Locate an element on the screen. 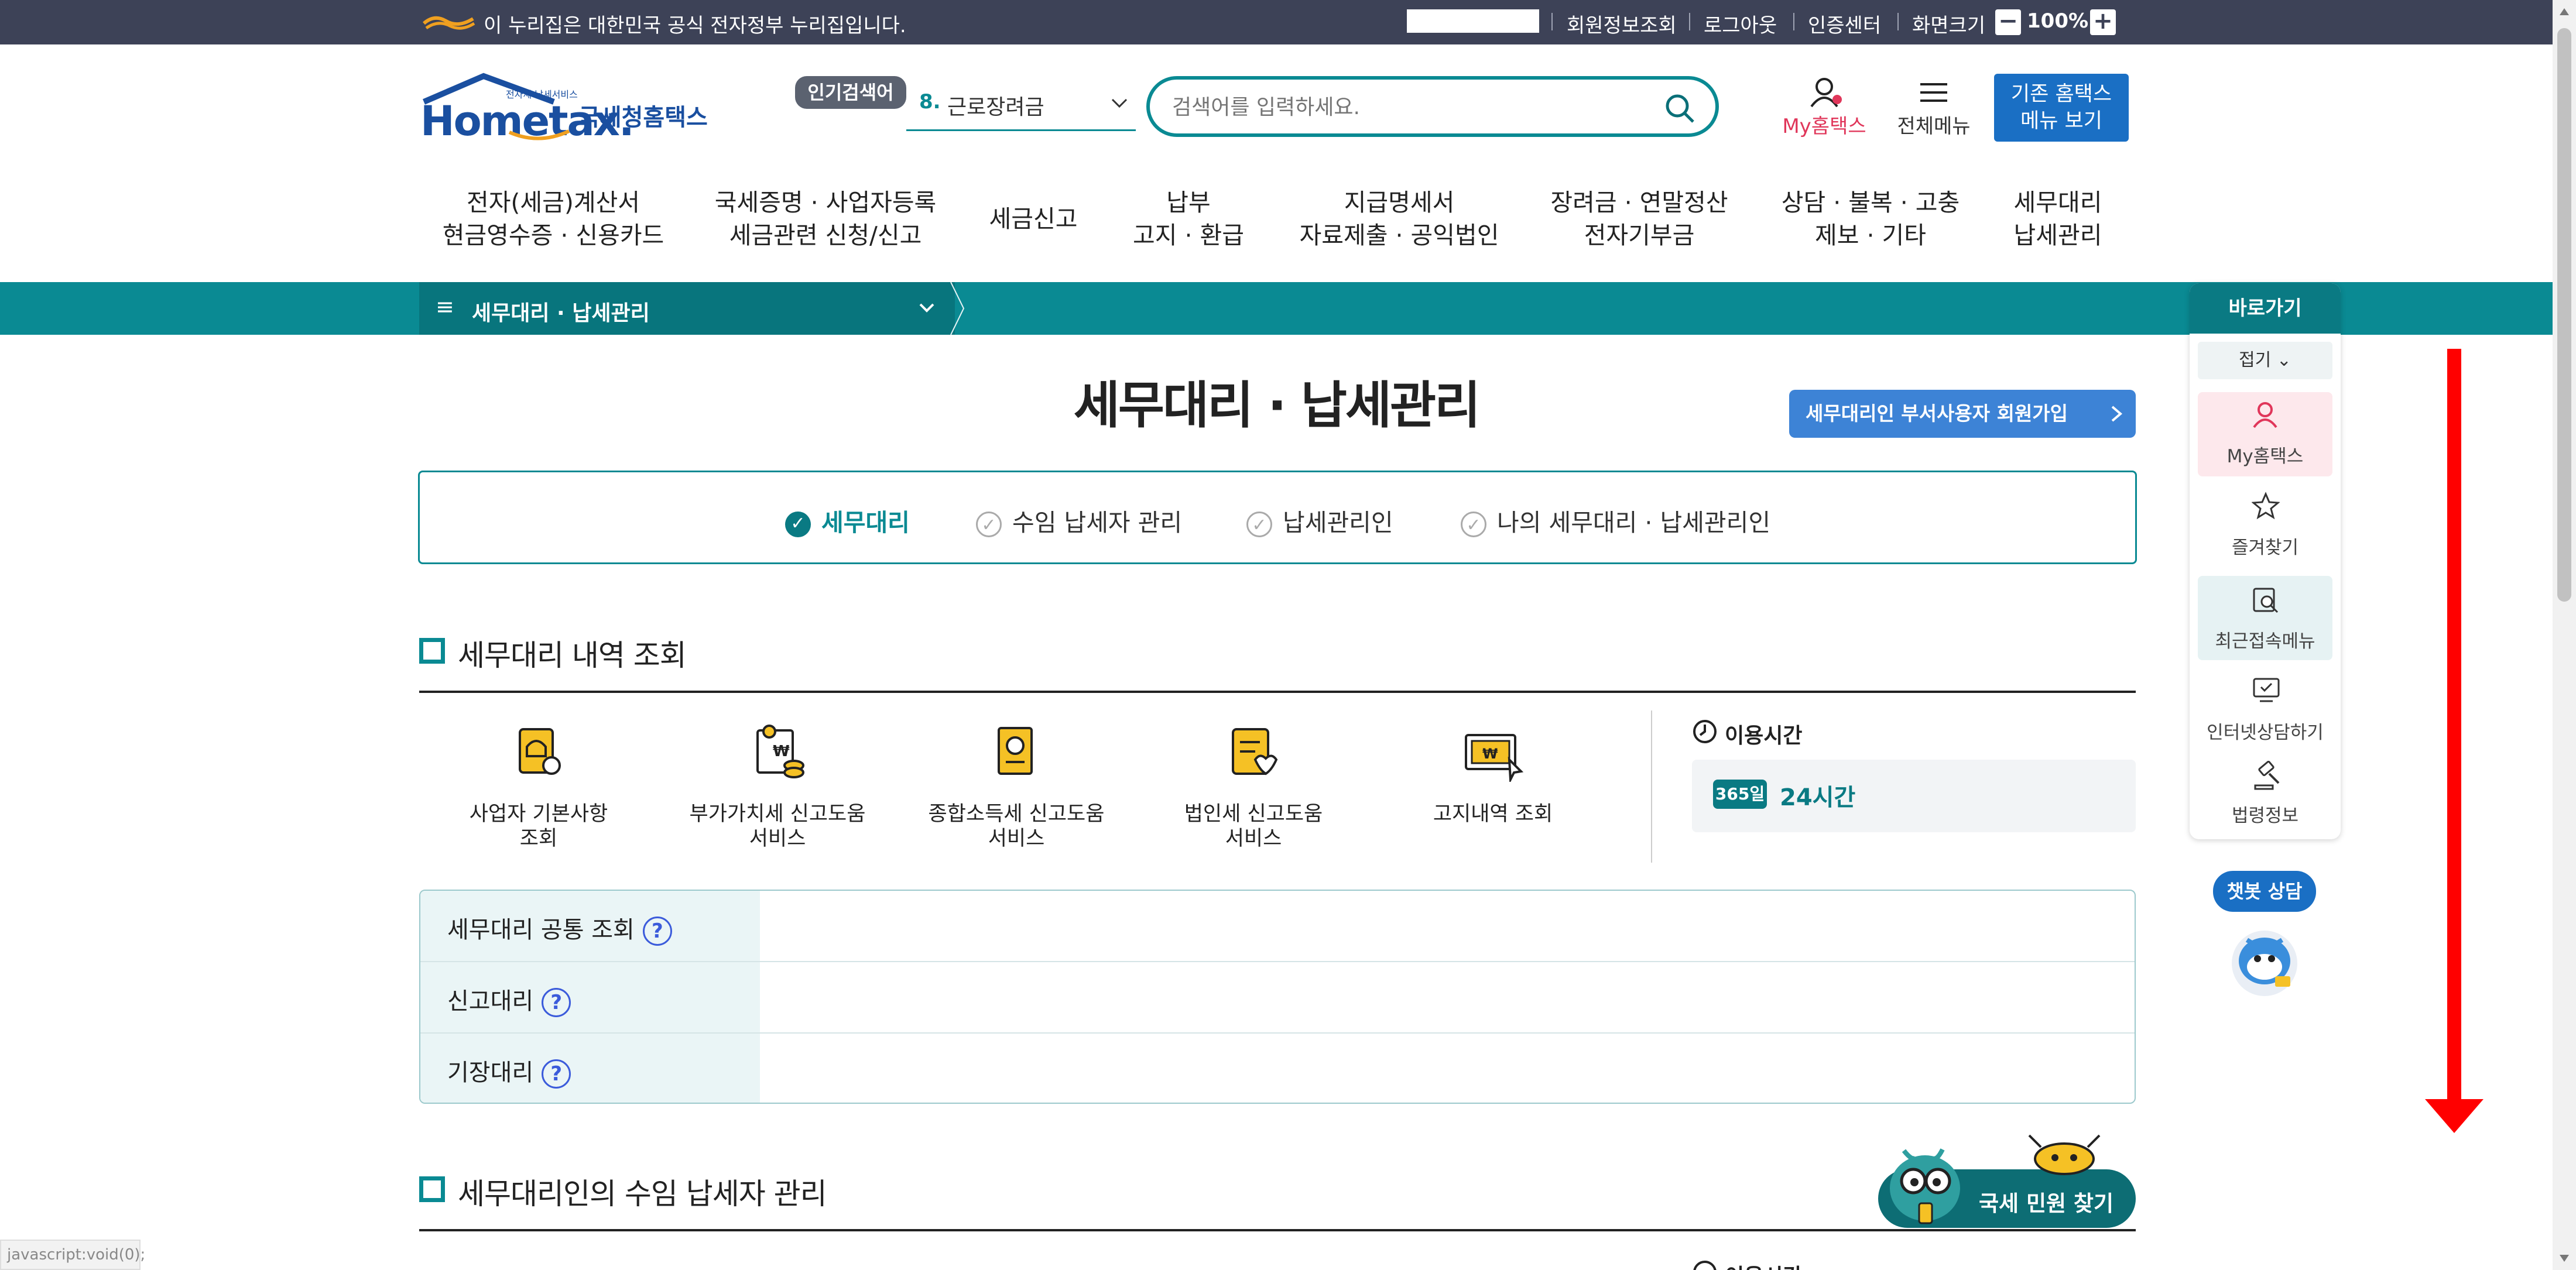 Image resolution: width=2576 pixels, height=1270 pixels. row-label: 세무대리 공통 조회 is located at coordinates (541, 930).